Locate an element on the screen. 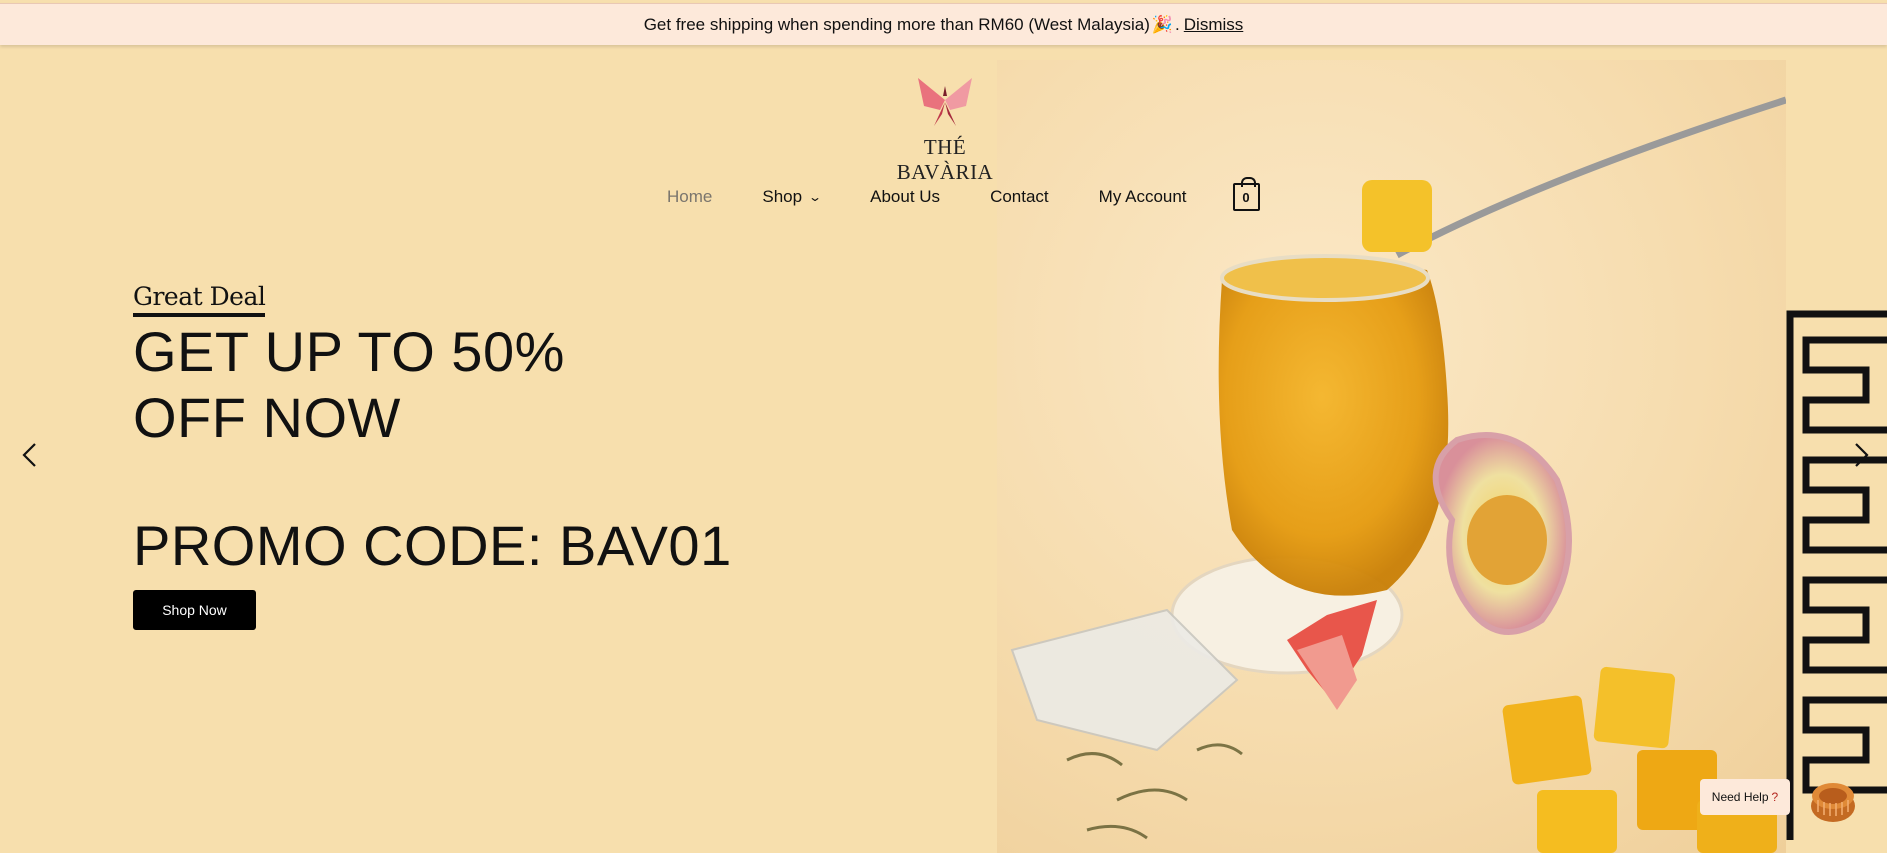 The height and width of the screenshot is (853, 1887). cart-icon: 0 is located at coordinates (1246, 194).